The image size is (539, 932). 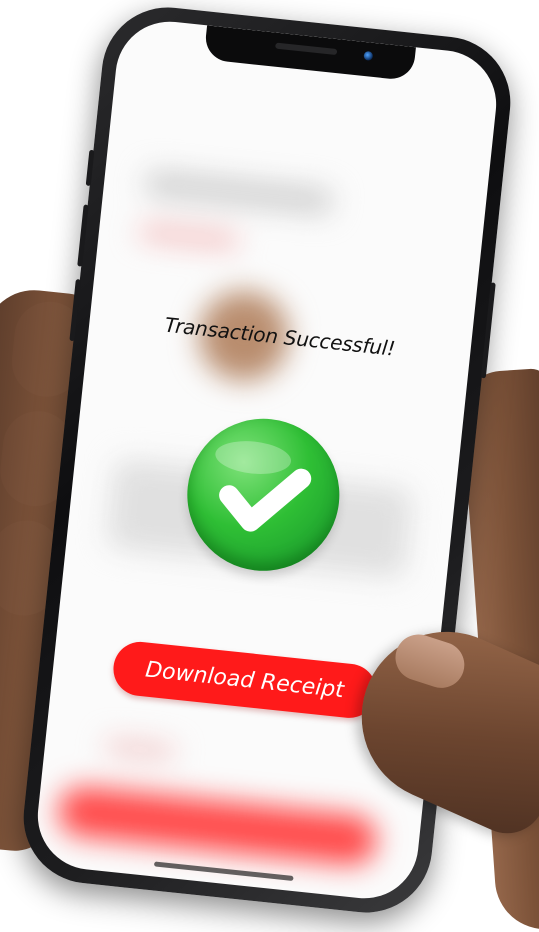 I want to click on front-camera, so click(x=368, y=55).